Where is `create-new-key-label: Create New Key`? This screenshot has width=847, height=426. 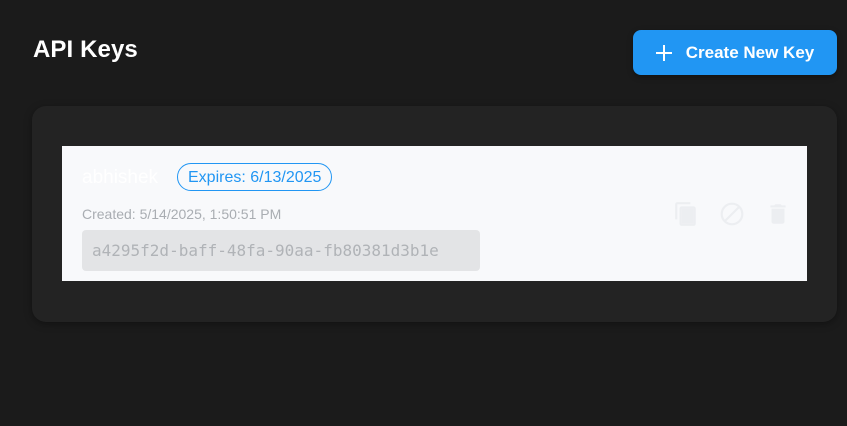
create-new-key-label: Create New Key is located at coordinates (750, 52).